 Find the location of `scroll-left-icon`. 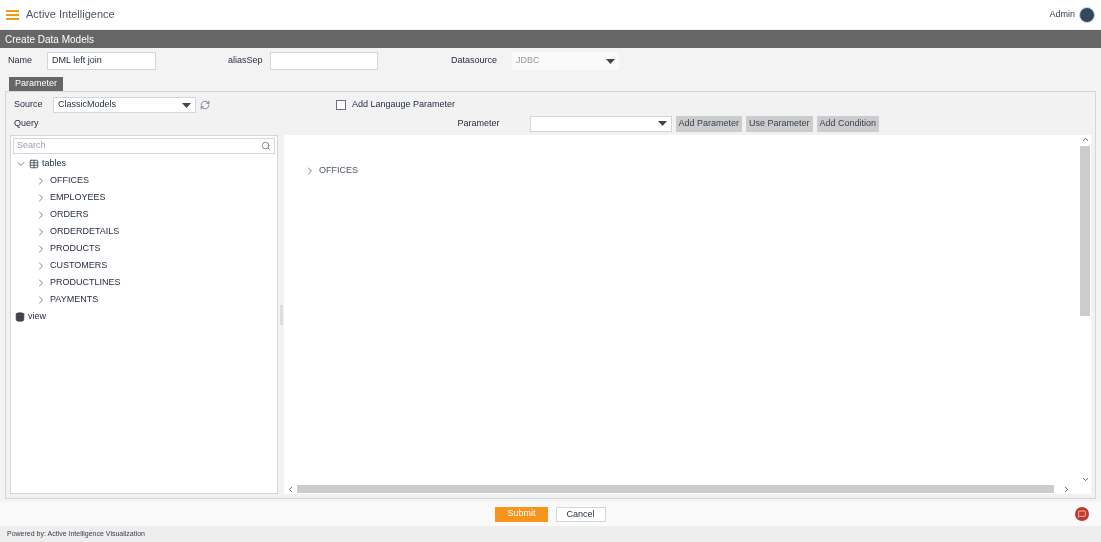

scroll-left-icon is located at coordinates (290, 489).